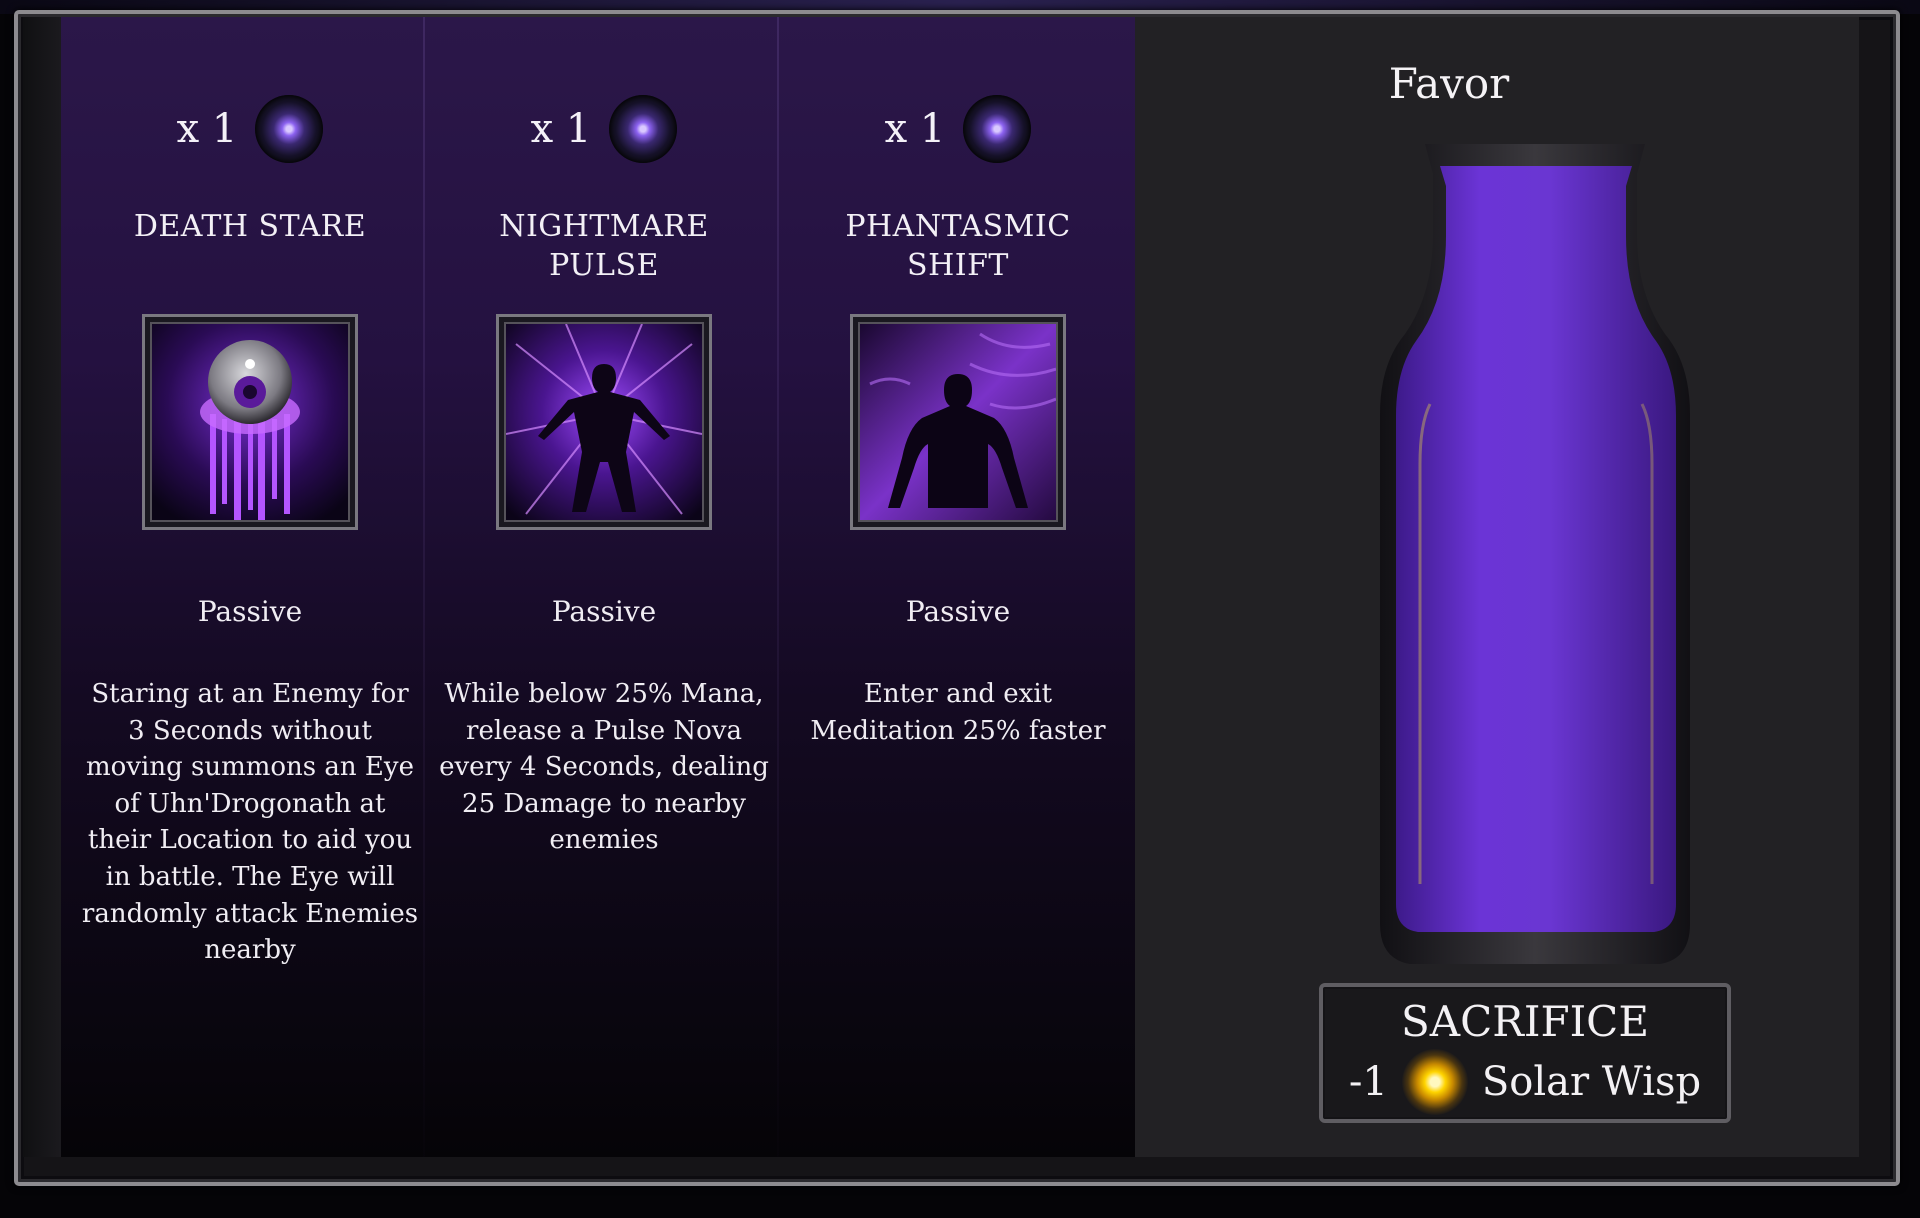 This screenshot has width=1920, height=1218. What do you see at coordinates (1368, 1082) in the screenshot?
I see `sacrifice-amount: -1` at bounding box center [1368, 1082].